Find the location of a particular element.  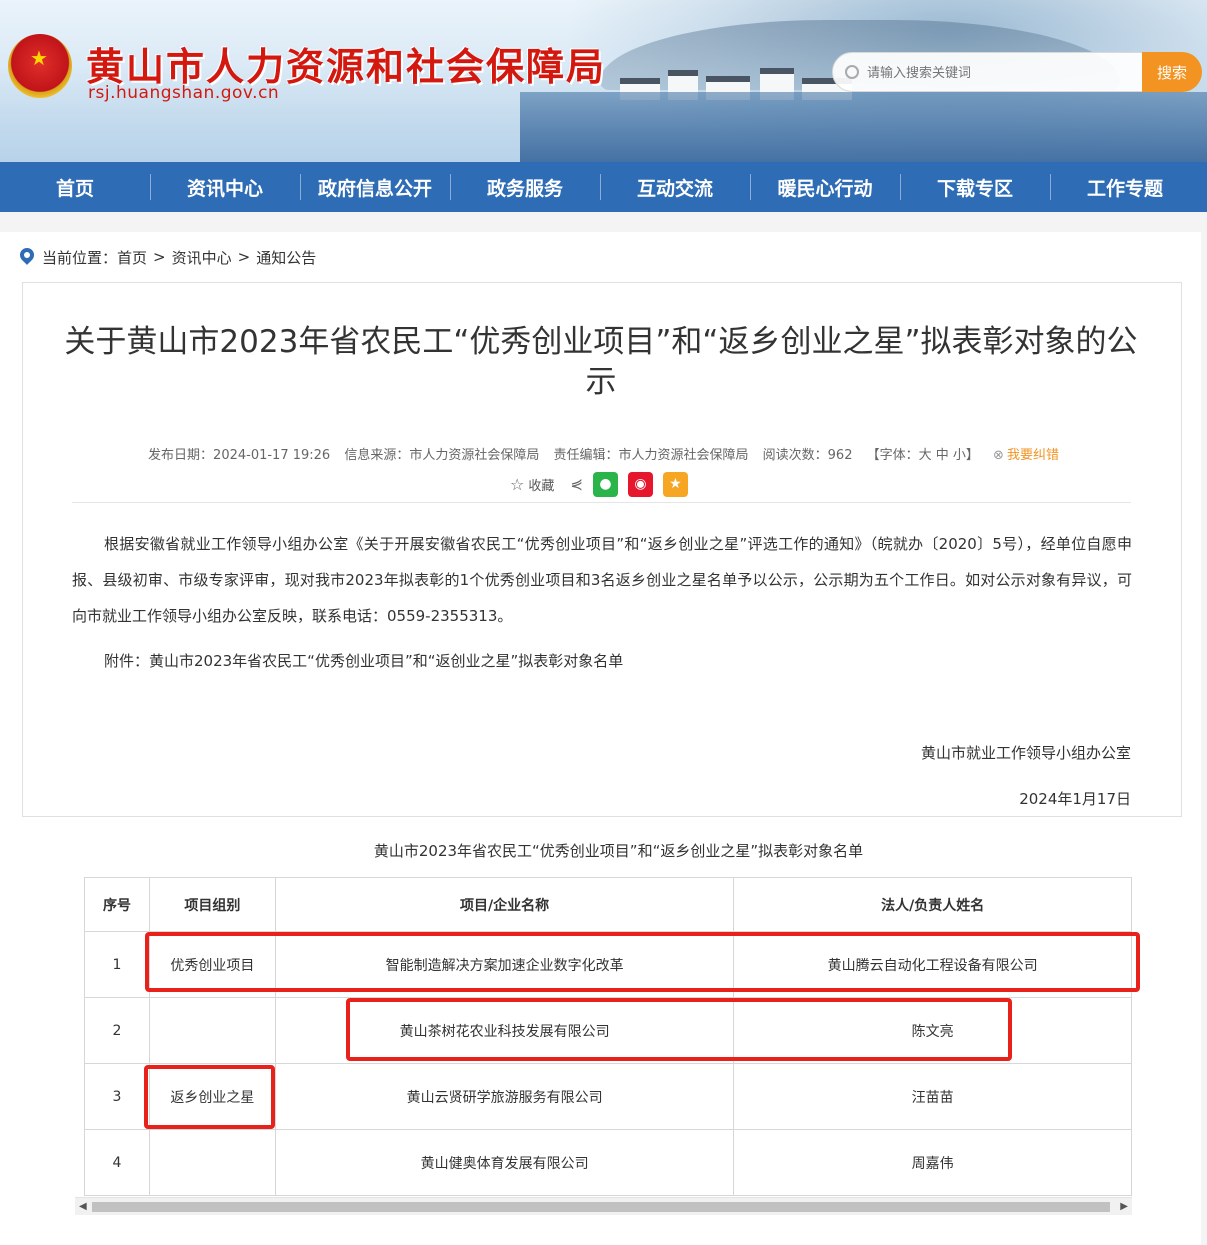

search-button: 搜索 is located at coordinates (1172, 72).